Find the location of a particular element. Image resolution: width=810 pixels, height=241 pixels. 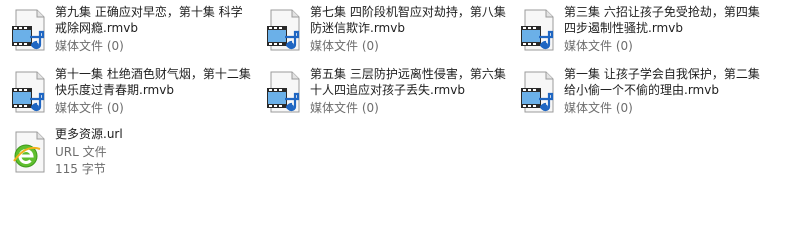

file-item: 第十一集 杜绝酒色财气烟，第十二集 快乐度过青春期.rmvb 媒体文件 (0) is located at coordinates (129, 92).